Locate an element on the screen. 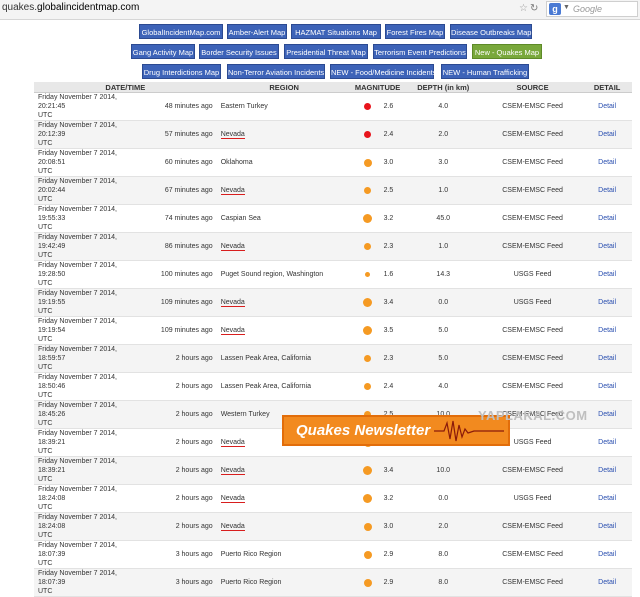  google-logo-icon: g is located at coordinates (555, 9).